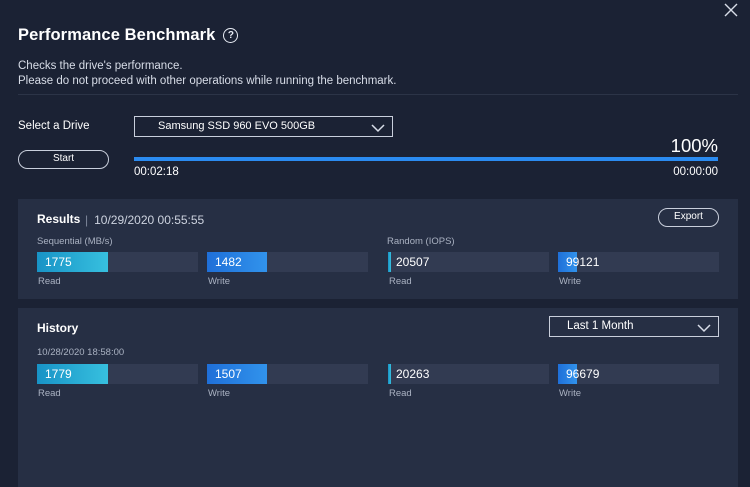  What do you see at coordinates (228, 262) in the screenshot?
I see `seq-write-value: 1482` at bounding box center [228, 262].